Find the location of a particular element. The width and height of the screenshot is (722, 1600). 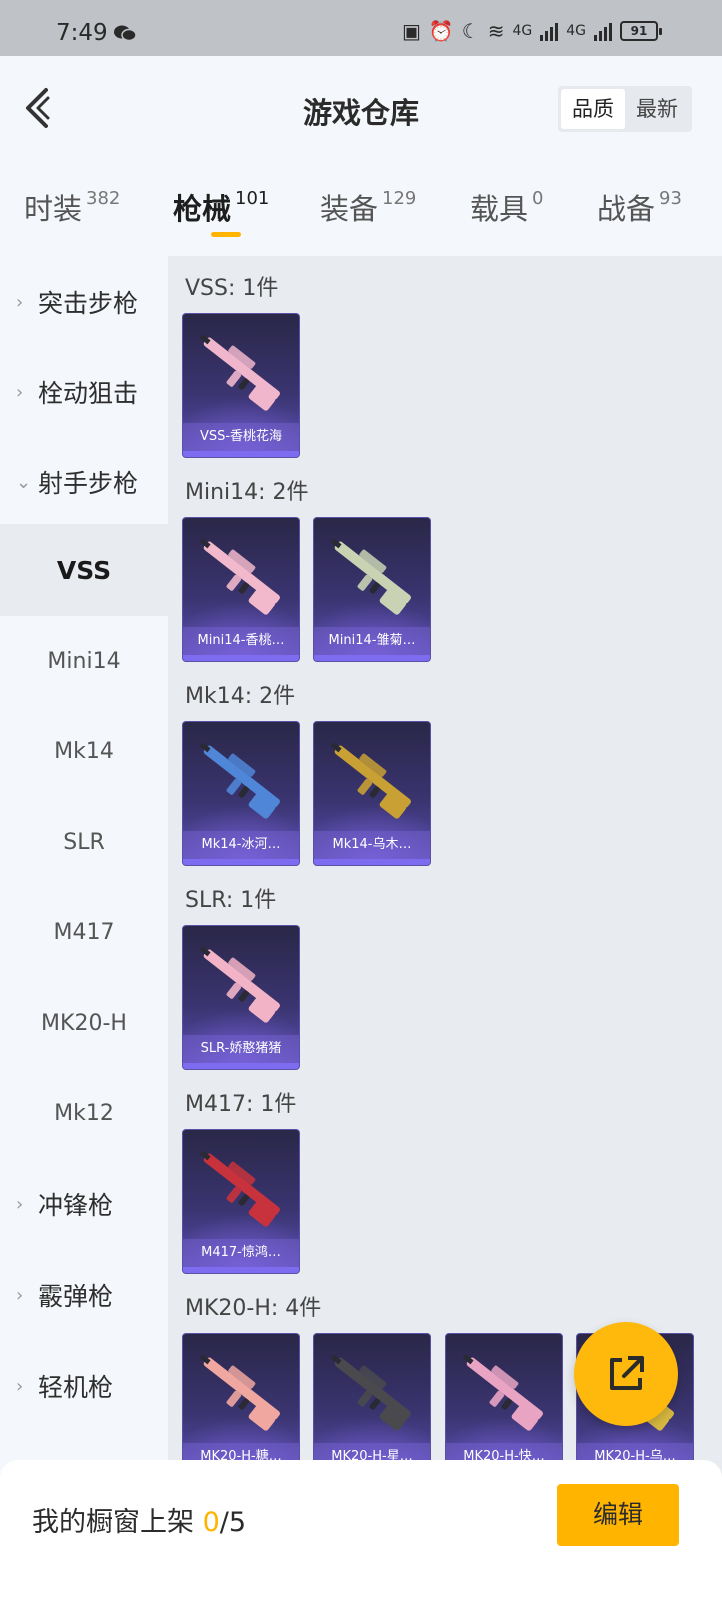

network-type-1: 4G is located at coordinates (522, 31).